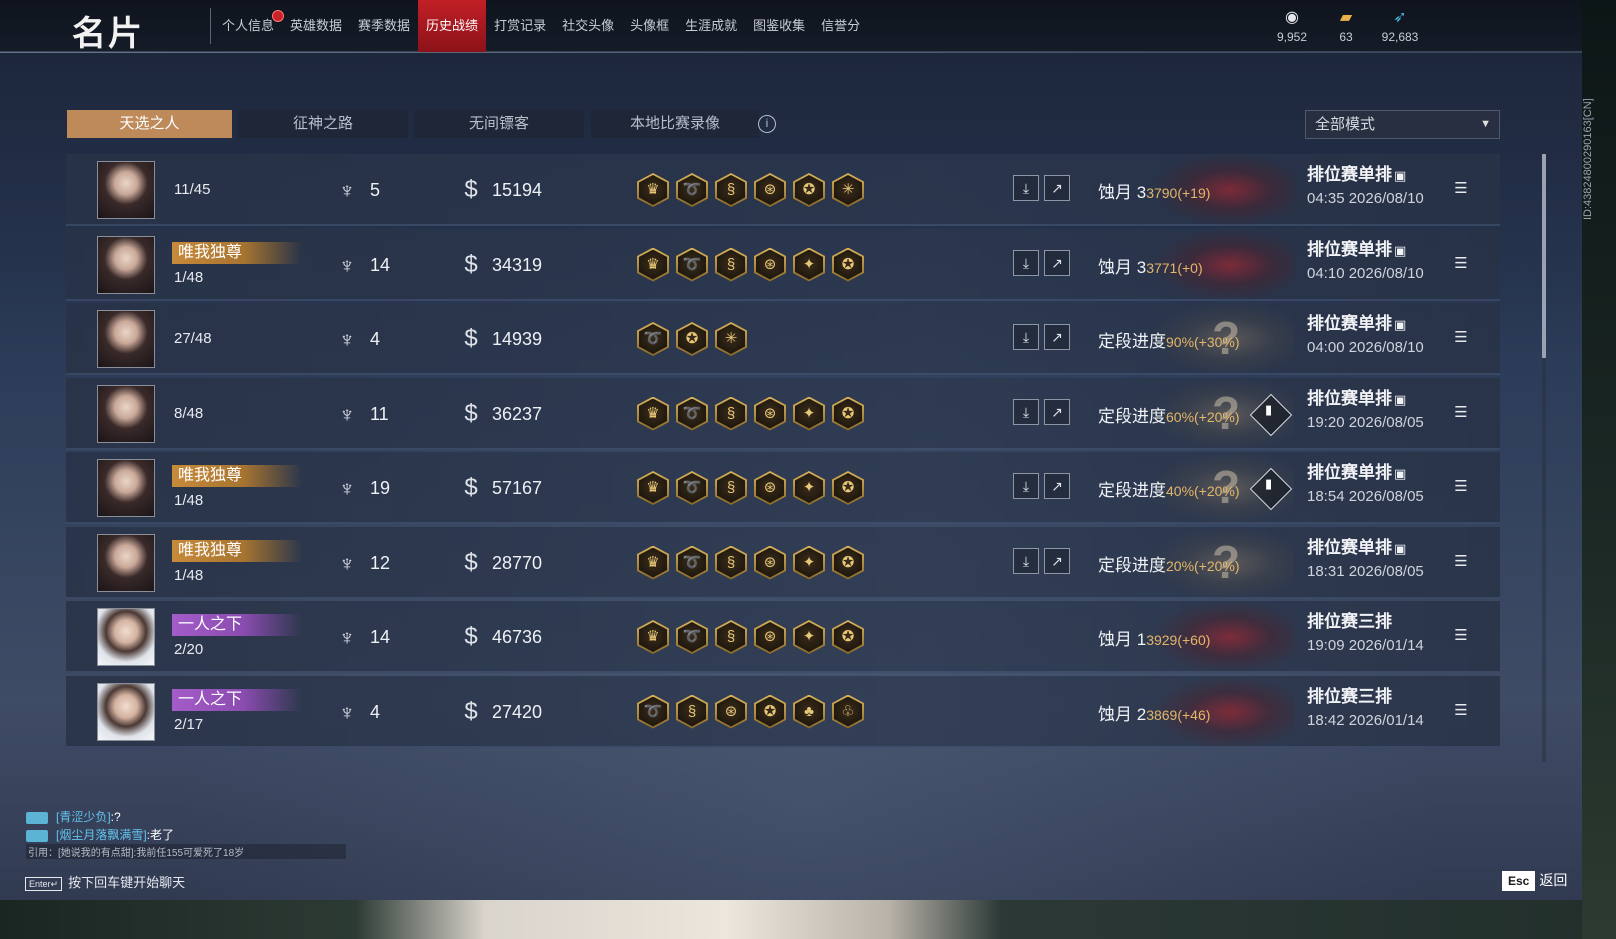  I want to click on mode-filter-select: 全部模式 ▼, so click(1402, 124).